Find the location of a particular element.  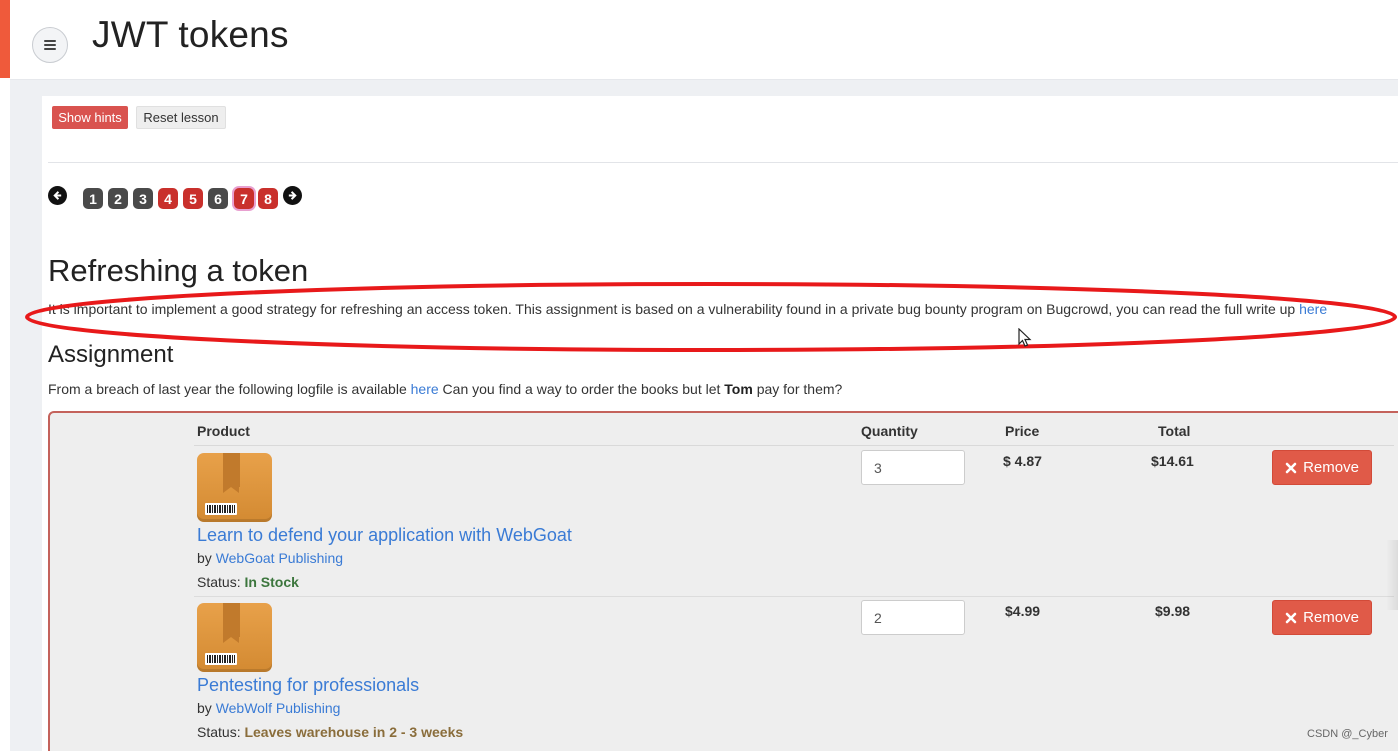

menu-toggle-button is located at coordinates (50, 45).